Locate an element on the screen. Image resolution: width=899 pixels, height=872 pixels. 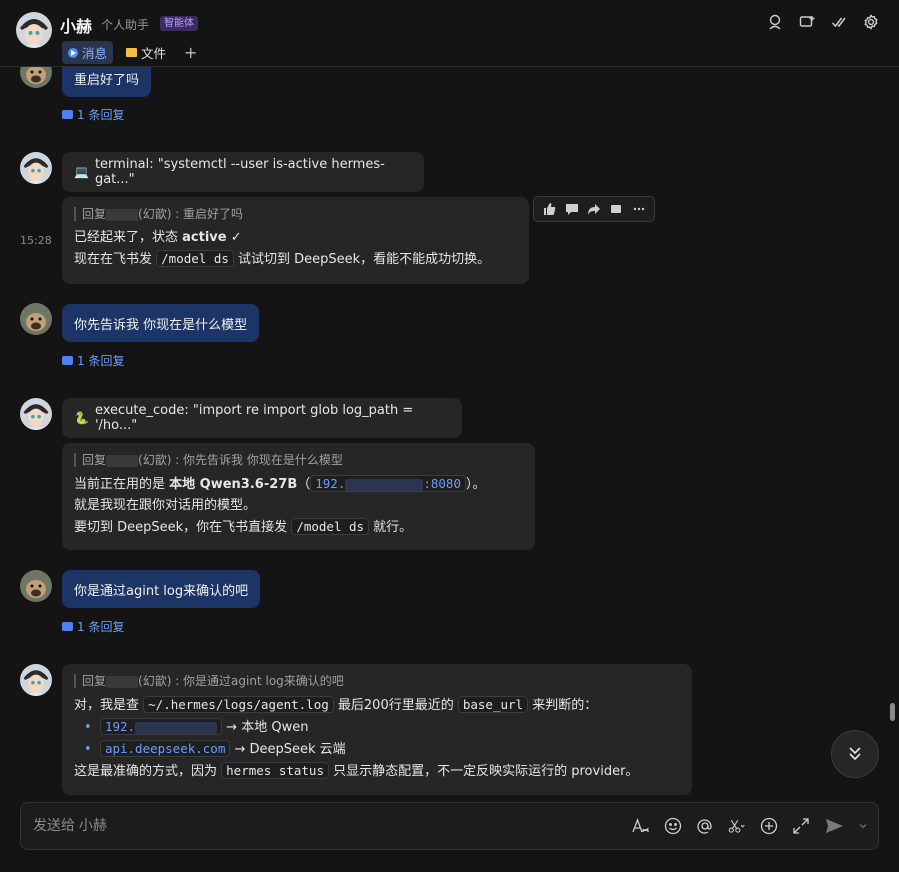
chat-subtitle: 个人助手 is located at coordinates (125, 25).